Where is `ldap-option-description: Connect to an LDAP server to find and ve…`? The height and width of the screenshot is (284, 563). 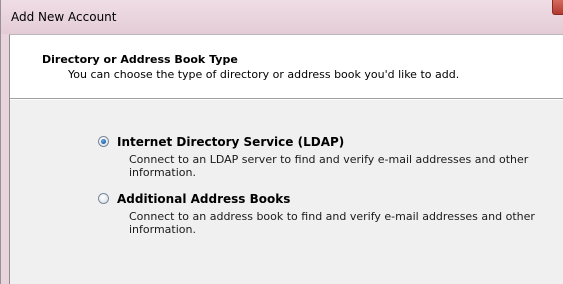
ldap-option-description: Connect to an LDAP server to find and ve… is located at coordinates (329, 166).